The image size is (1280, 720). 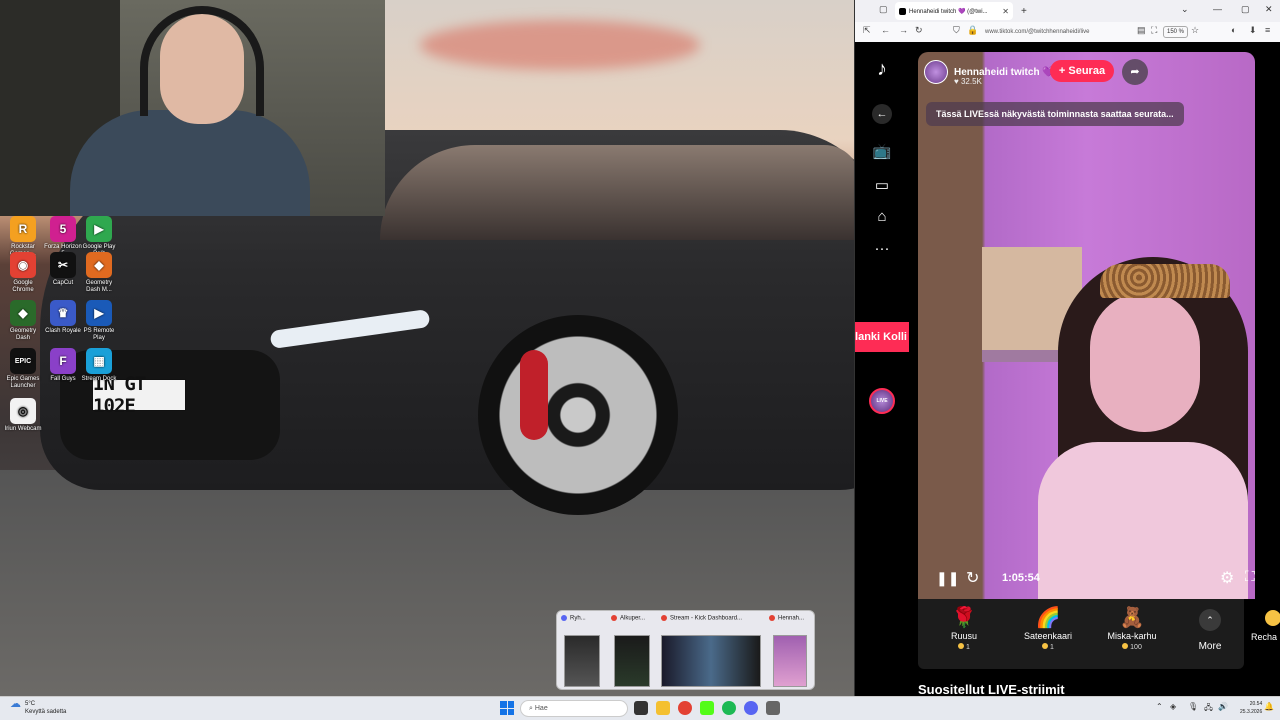 What do you see at coordinates (1024, 11) in the screenshot?
I see `new-tab-icon: +` at bounding box center [1024, 11].